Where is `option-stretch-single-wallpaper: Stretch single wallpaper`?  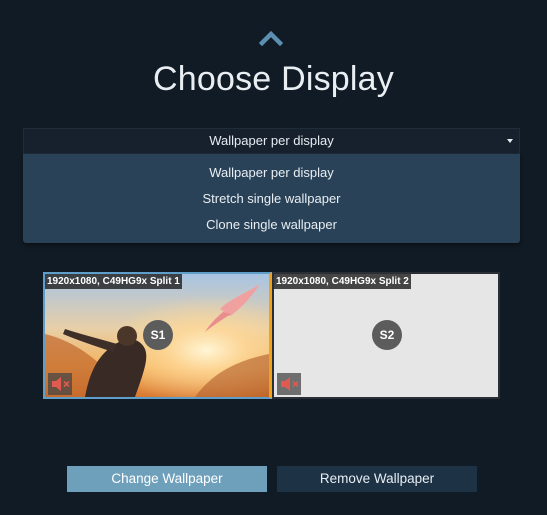 option-stretch-single-wallpaper: Stretch single wallpaper is located at coordinates (271, 199).